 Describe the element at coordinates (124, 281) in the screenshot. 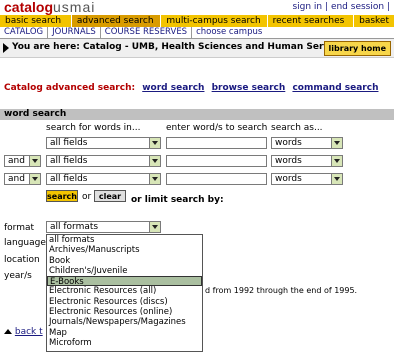

I see `format-option-selected: E-Books` at that location.